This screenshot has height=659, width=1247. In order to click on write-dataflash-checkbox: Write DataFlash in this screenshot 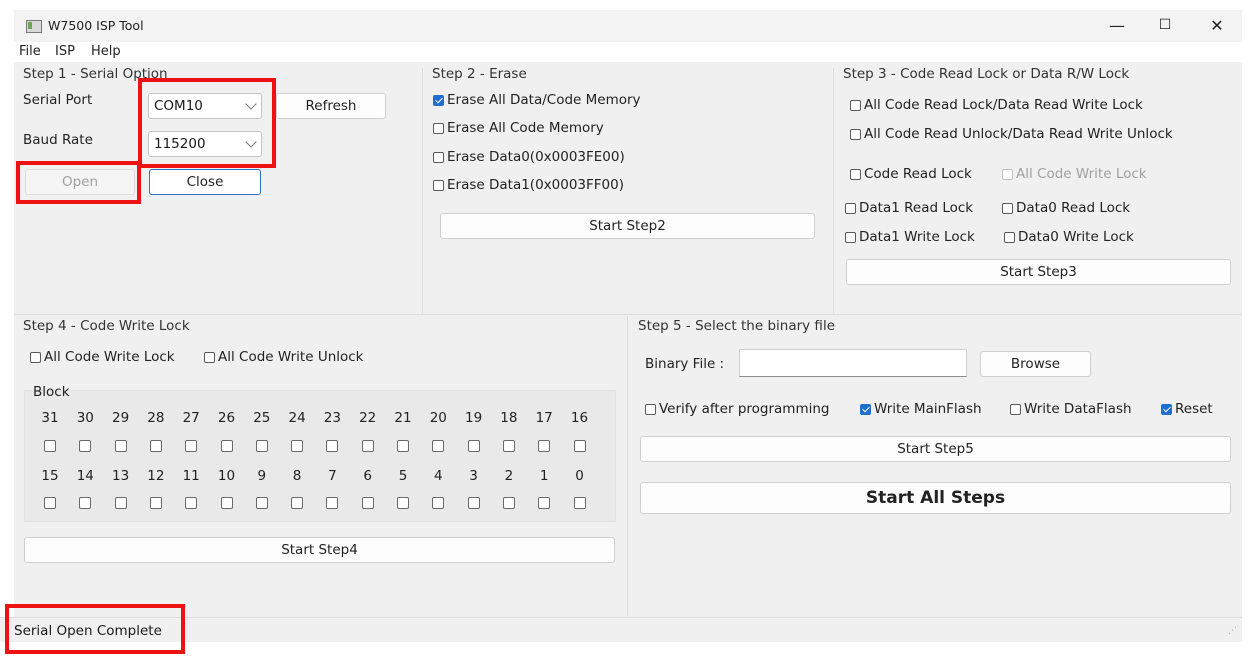, I will do `click(1071, 409)`.